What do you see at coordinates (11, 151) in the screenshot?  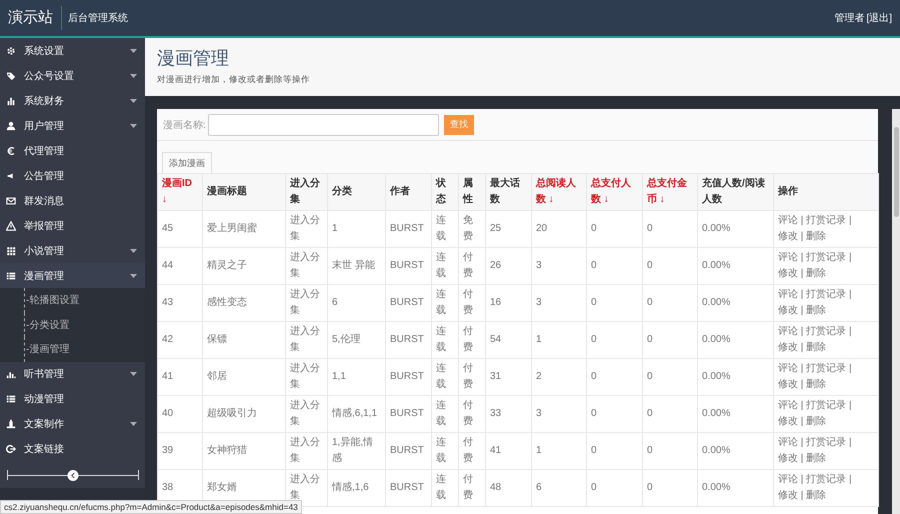 I see `euro-icon` at bounding box center [11, 151].